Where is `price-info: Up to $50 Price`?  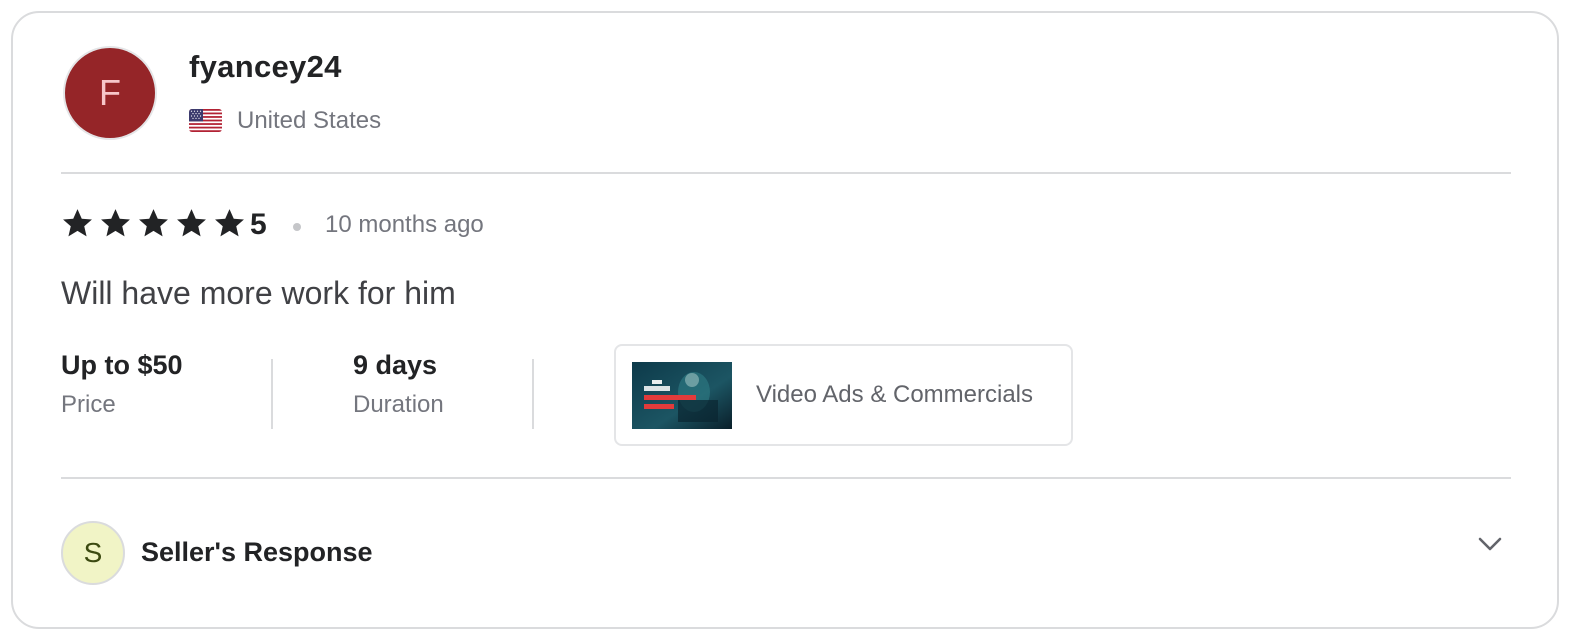 price-info: Up to $50 Price is located at coordinates (122, 384).